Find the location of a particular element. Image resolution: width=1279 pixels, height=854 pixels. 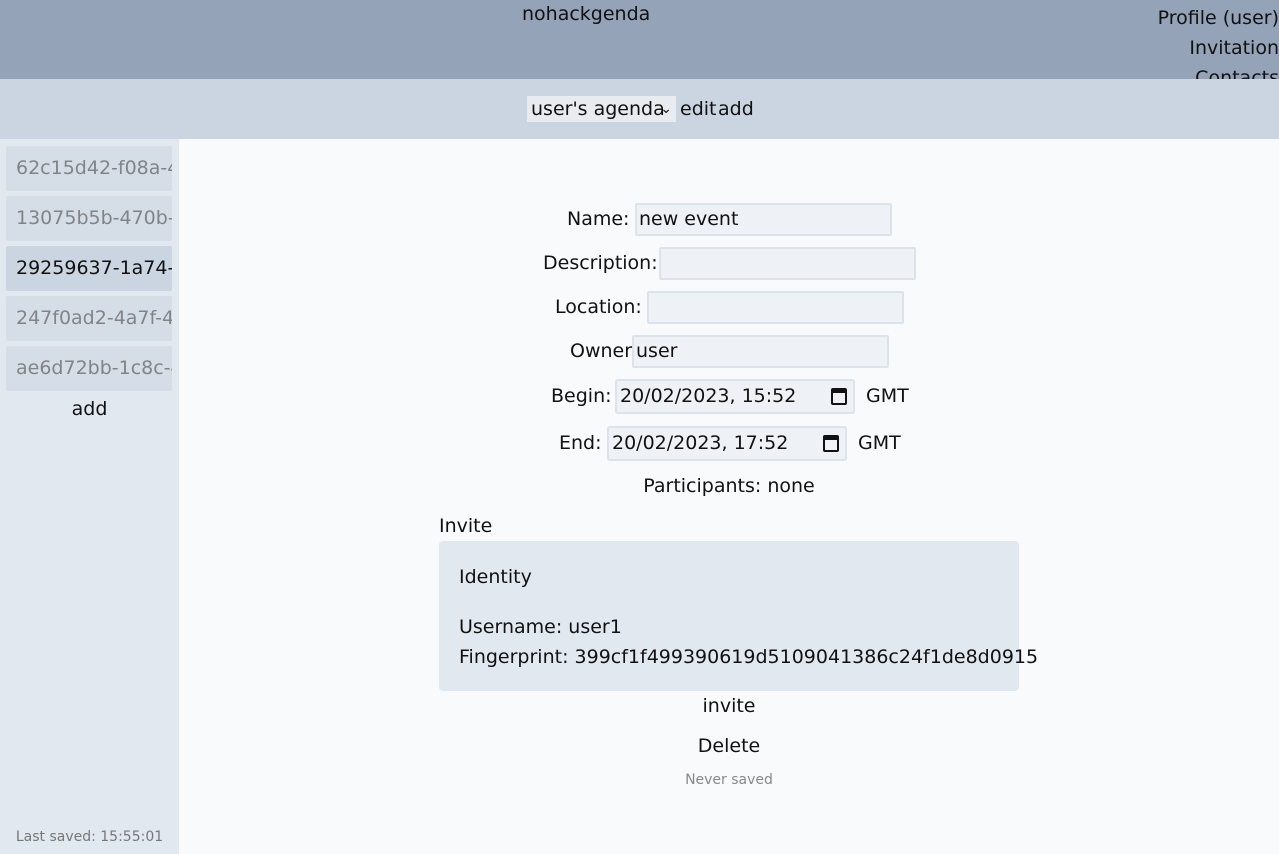

chevron-down-icon: ⌄ is located at coordinates (666, 109).